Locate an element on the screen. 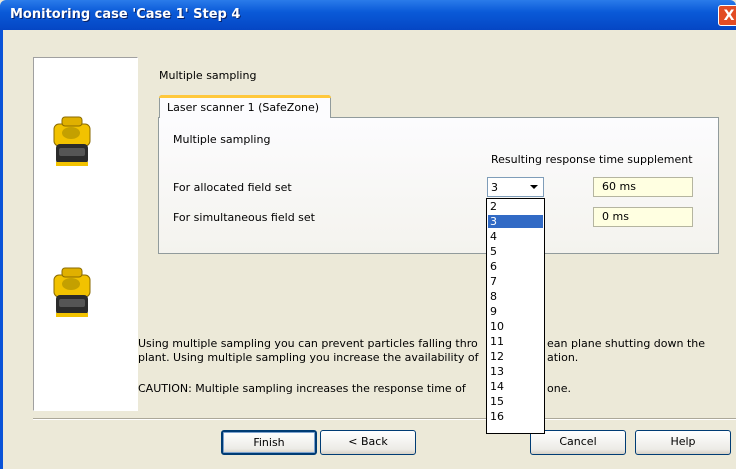 The width and height of the screenshot is (736, 469). allocated-field-set-label: For allocated field set is located at coordinates (232, 187).